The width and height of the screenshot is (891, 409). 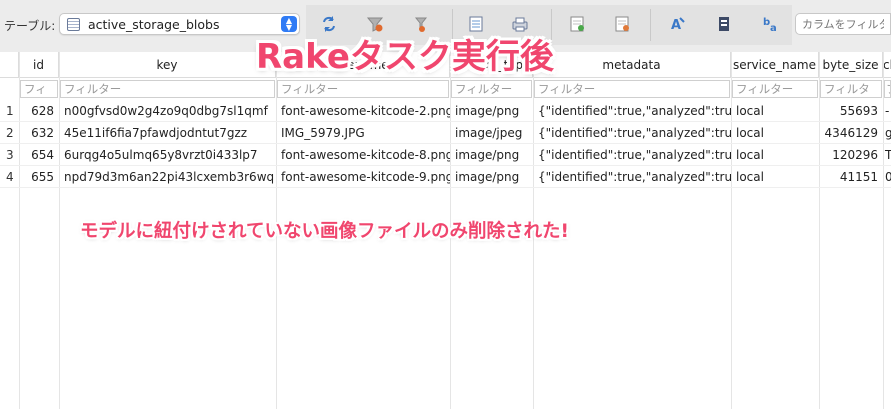 I want to click on export-icon, so click(x=577, y=24).